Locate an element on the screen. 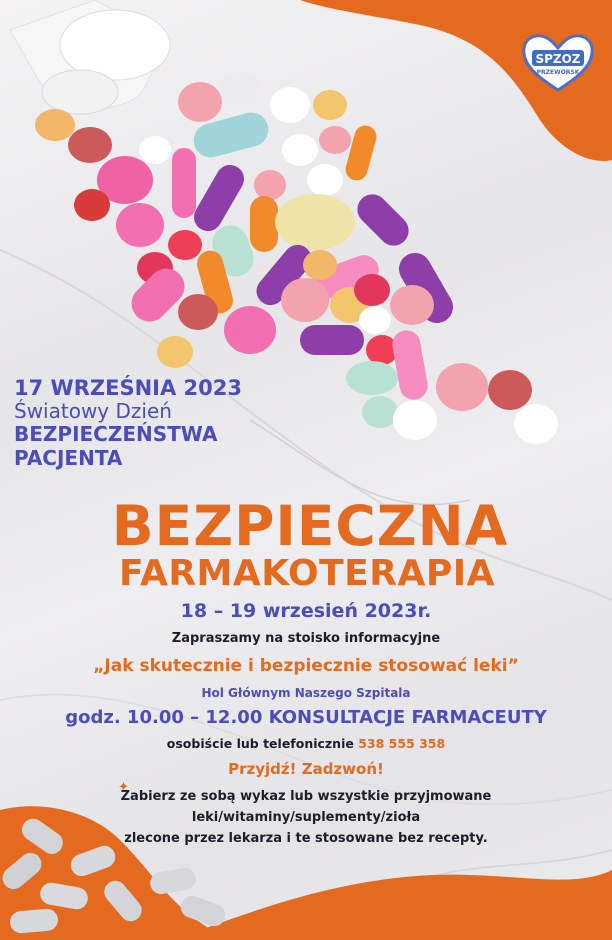  location-text: Hol Głównym Naszego Szpitala is located at coordinates (306, 693).